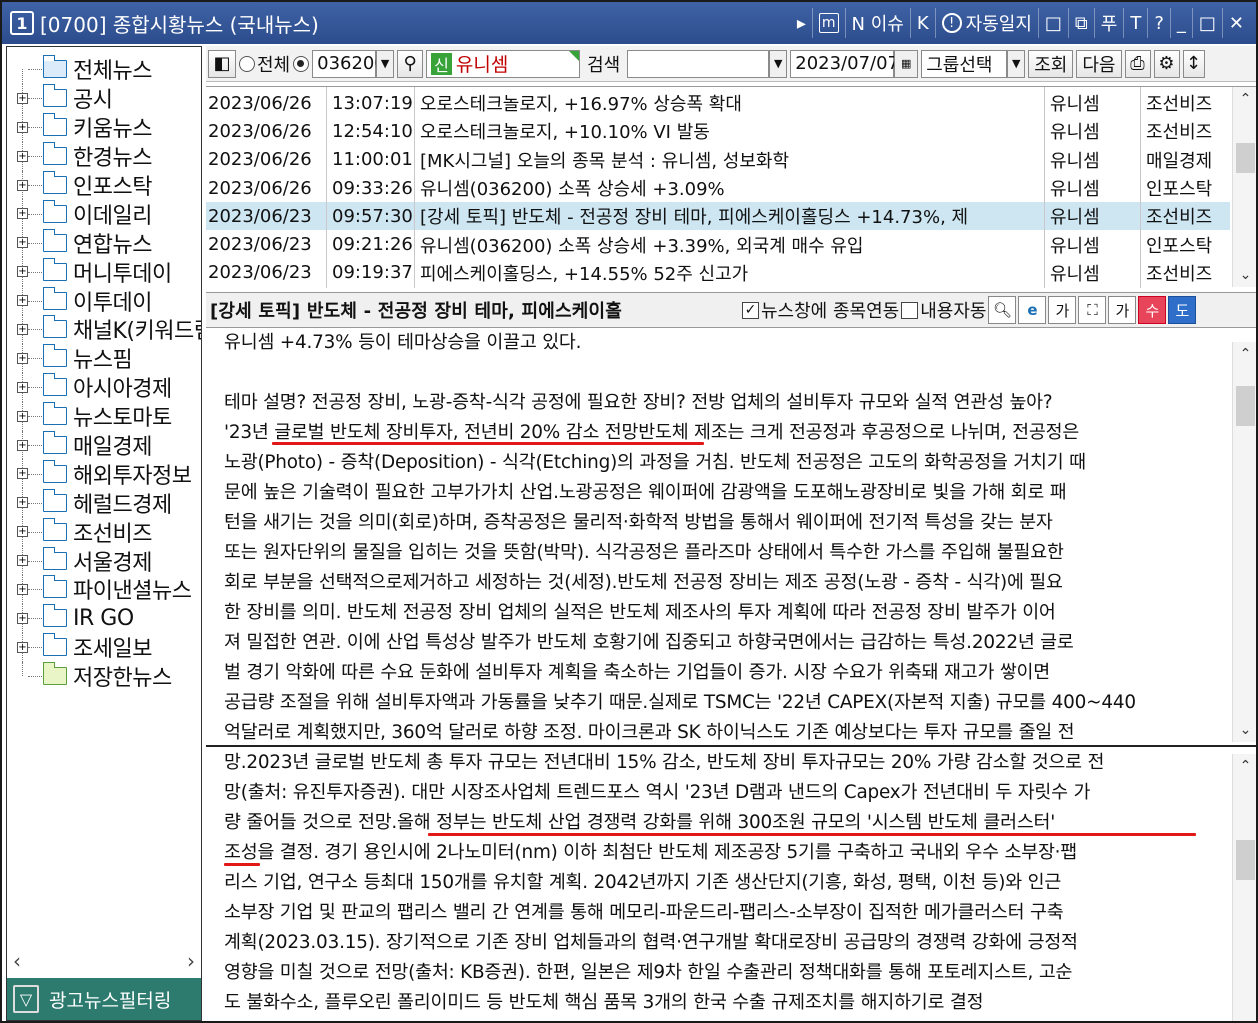 The width and height of the screenshot is (1258, 1023). Describe the element at coordinates (17, 961) in the screenshot. I see `scroll-left-icon: ‹` at that location.